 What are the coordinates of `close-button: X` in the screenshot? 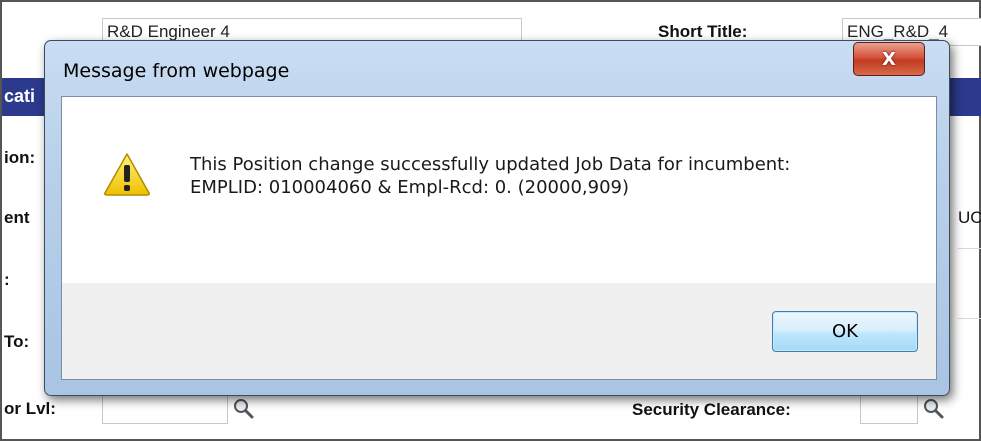 It's located at (889, 59).